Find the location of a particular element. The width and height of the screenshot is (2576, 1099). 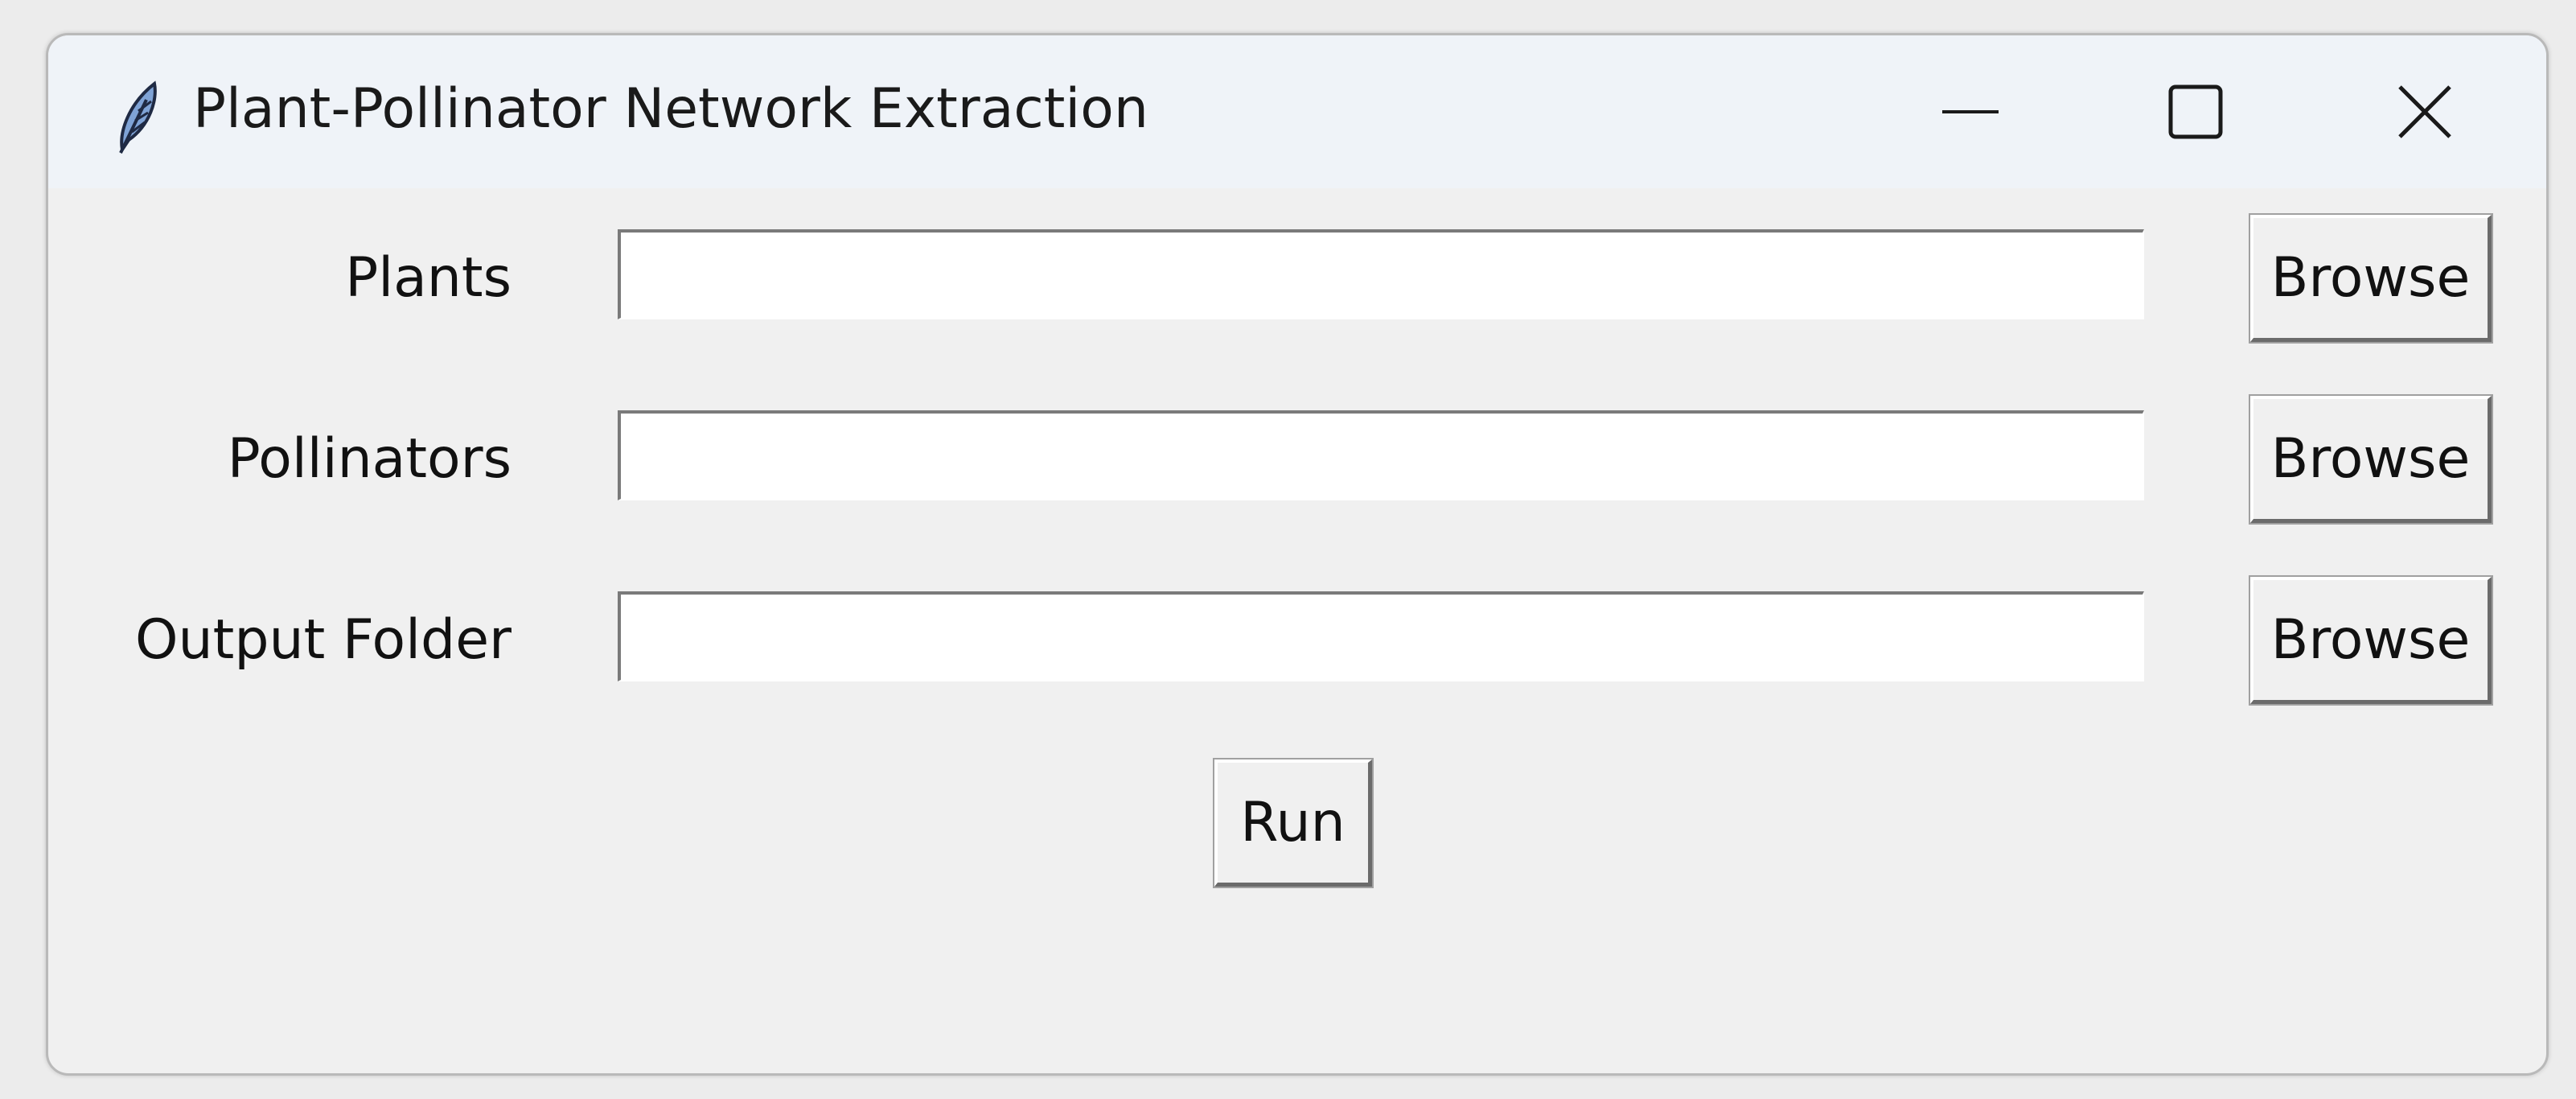

minimize-icon is located at coordinates (1970, 112).